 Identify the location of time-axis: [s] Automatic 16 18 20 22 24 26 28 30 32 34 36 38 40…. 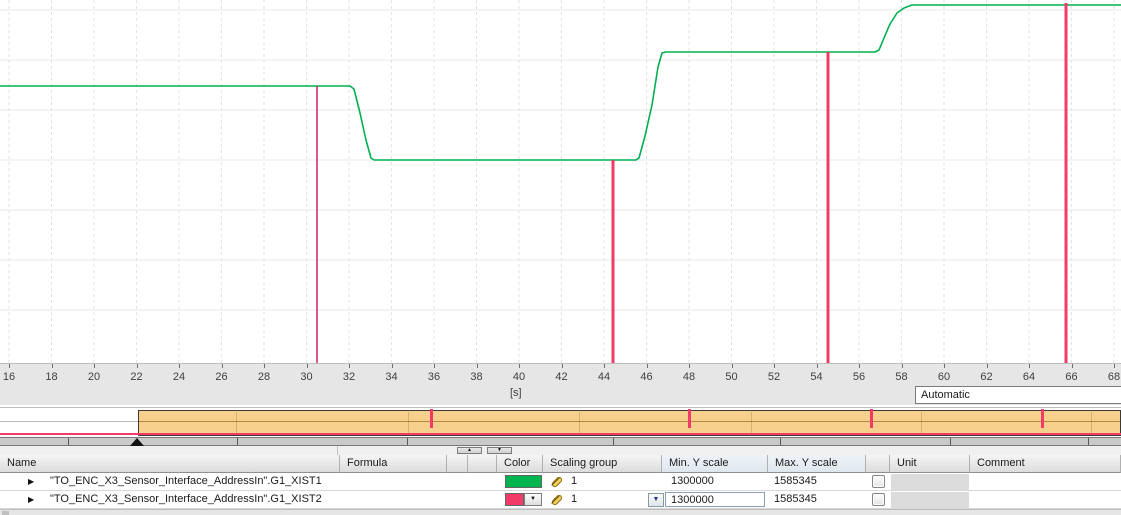
(560, 384).